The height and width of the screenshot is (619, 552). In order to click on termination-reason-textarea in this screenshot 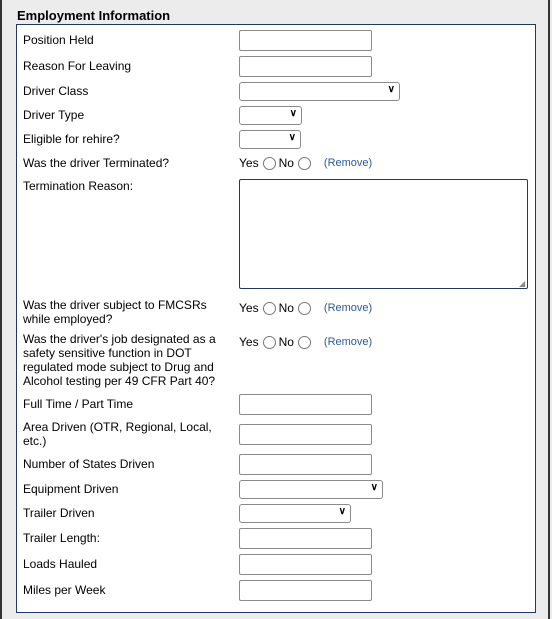, I will do `click(383, 234)`.